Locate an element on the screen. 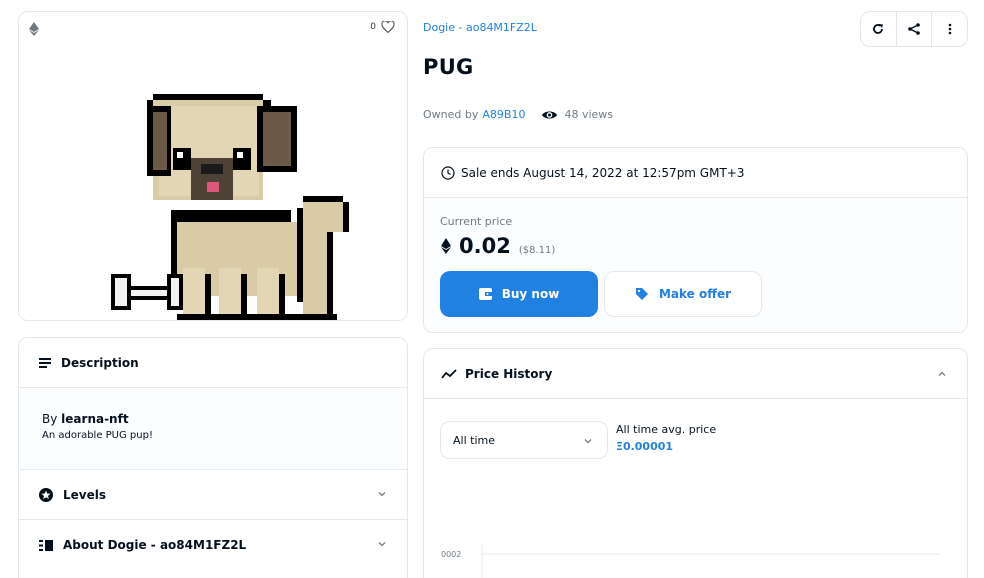  make-offer-label: Make offer is located at coordinates (695, 294).